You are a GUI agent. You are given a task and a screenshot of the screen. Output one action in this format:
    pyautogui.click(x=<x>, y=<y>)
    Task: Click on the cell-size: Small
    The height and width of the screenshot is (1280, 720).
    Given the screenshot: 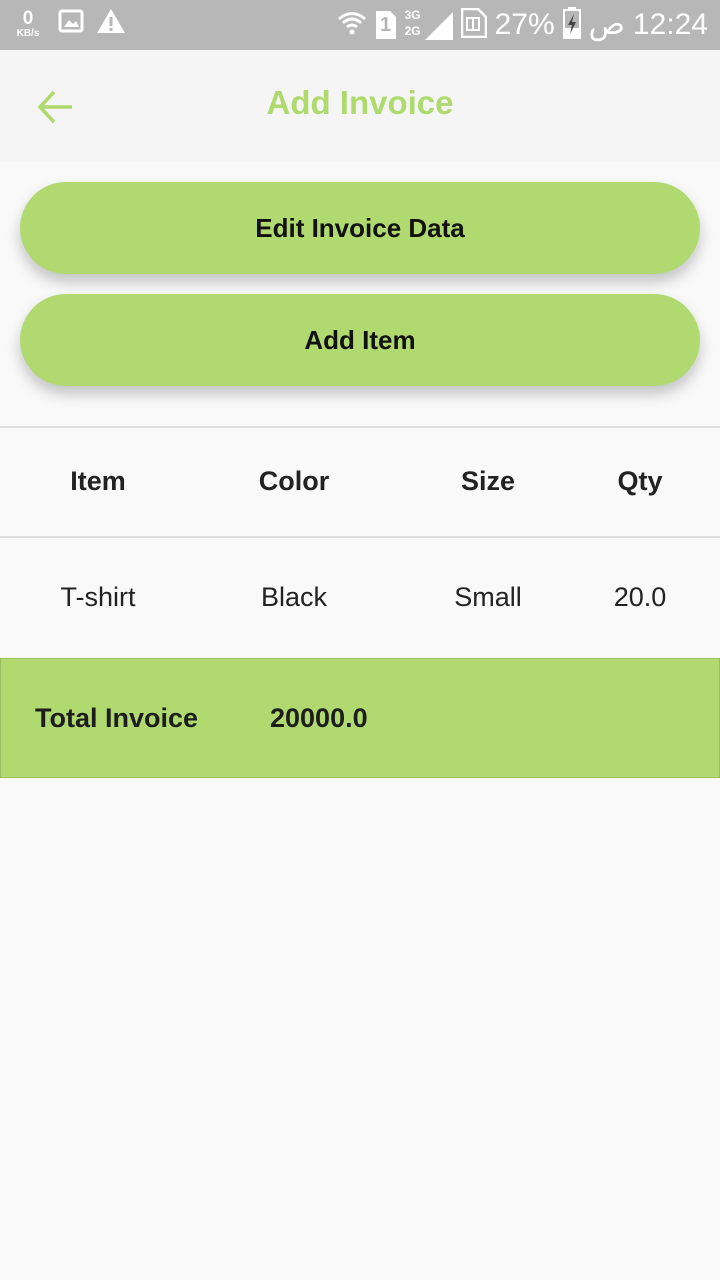 What is the action you would take?
    pyautogui.click(x=488, y=597)
    